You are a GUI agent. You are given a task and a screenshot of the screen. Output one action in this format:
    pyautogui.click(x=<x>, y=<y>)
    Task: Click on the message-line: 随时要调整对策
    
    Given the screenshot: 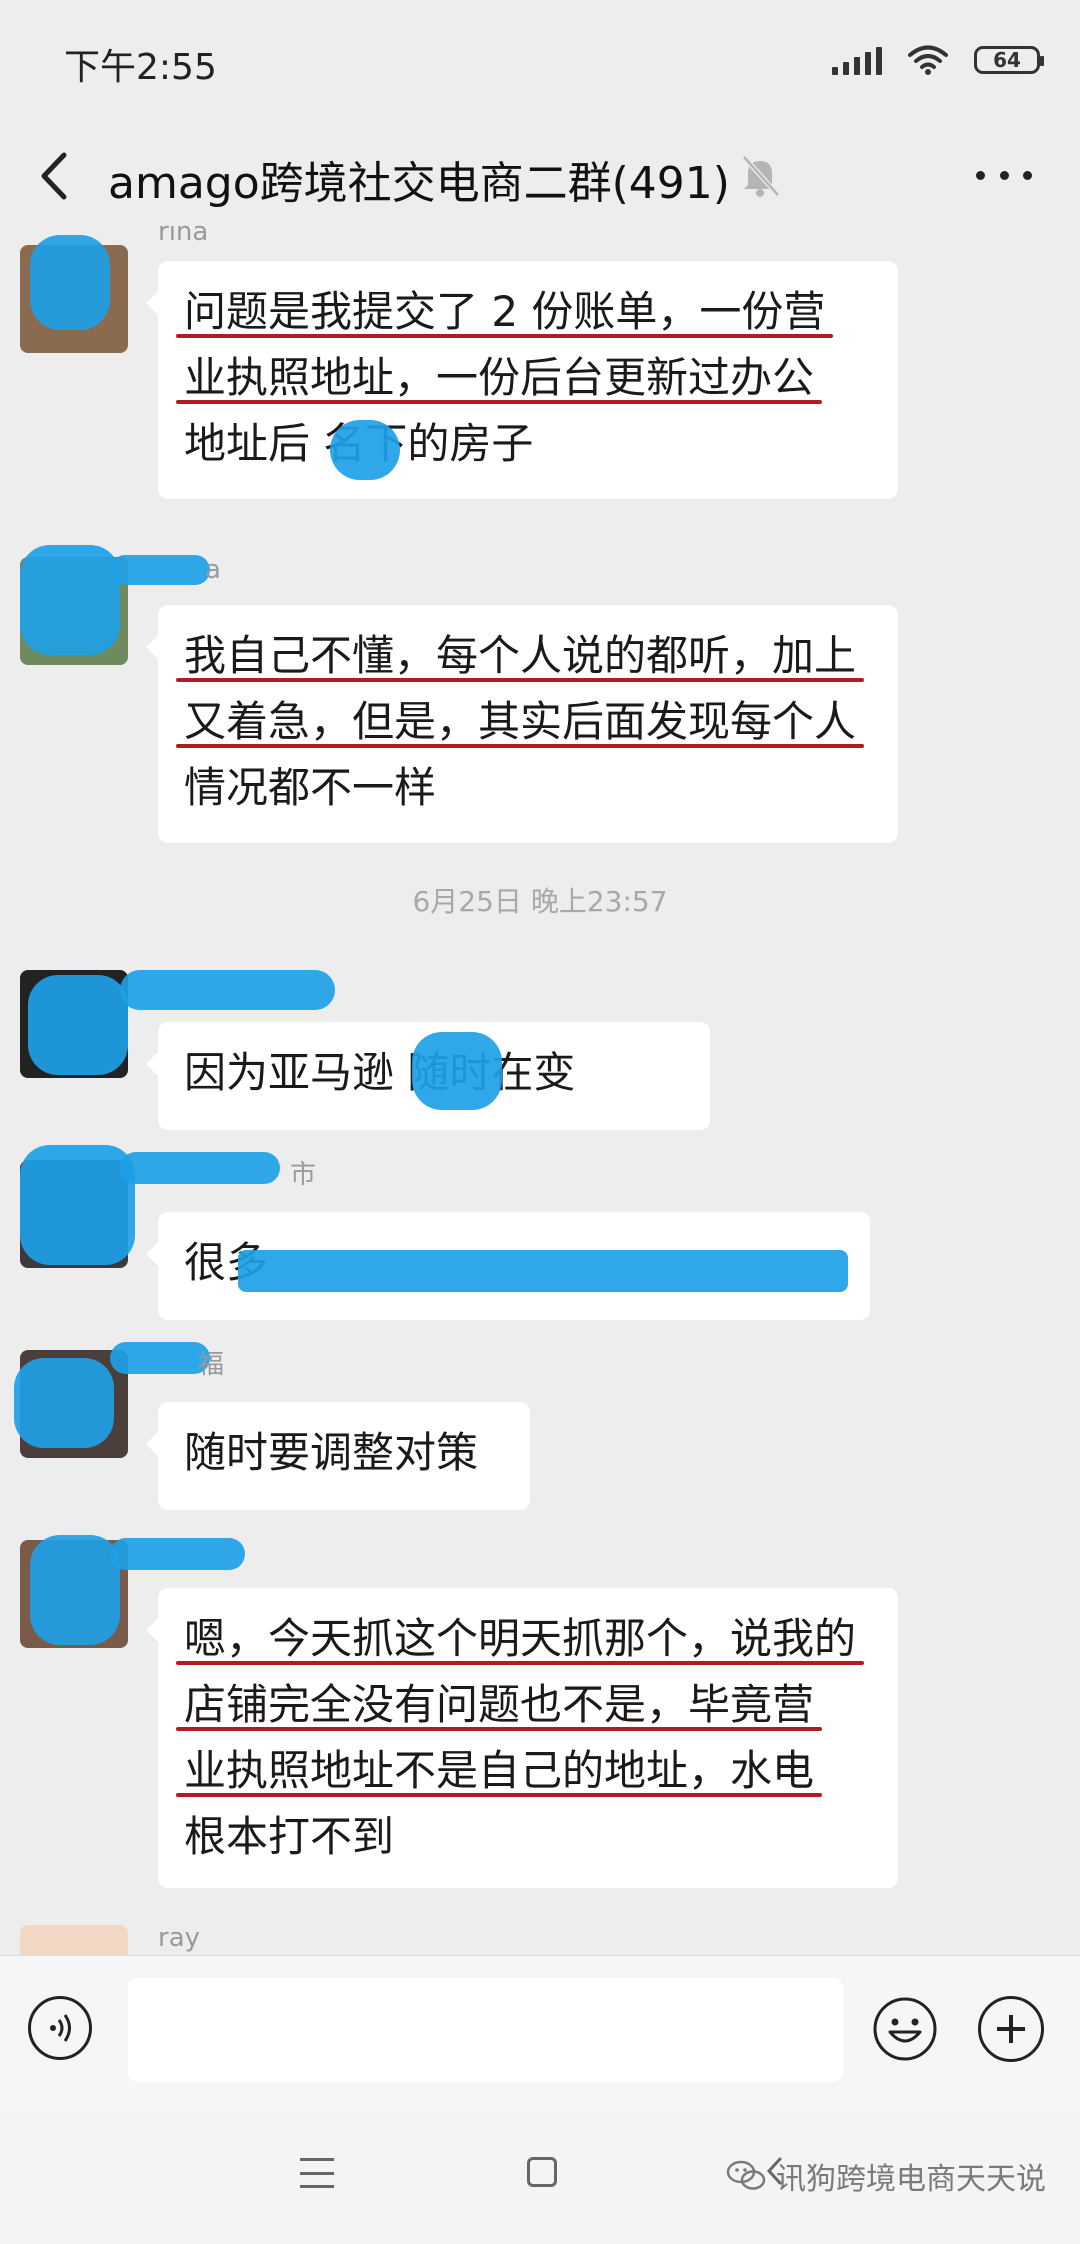 What is the action you would take?
    pyautogui.click(x=331, y=1452)
    